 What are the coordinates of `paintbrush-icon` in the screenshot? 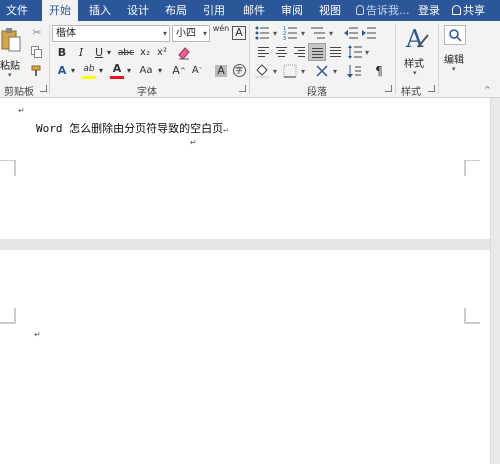 It's located at (36, 70).